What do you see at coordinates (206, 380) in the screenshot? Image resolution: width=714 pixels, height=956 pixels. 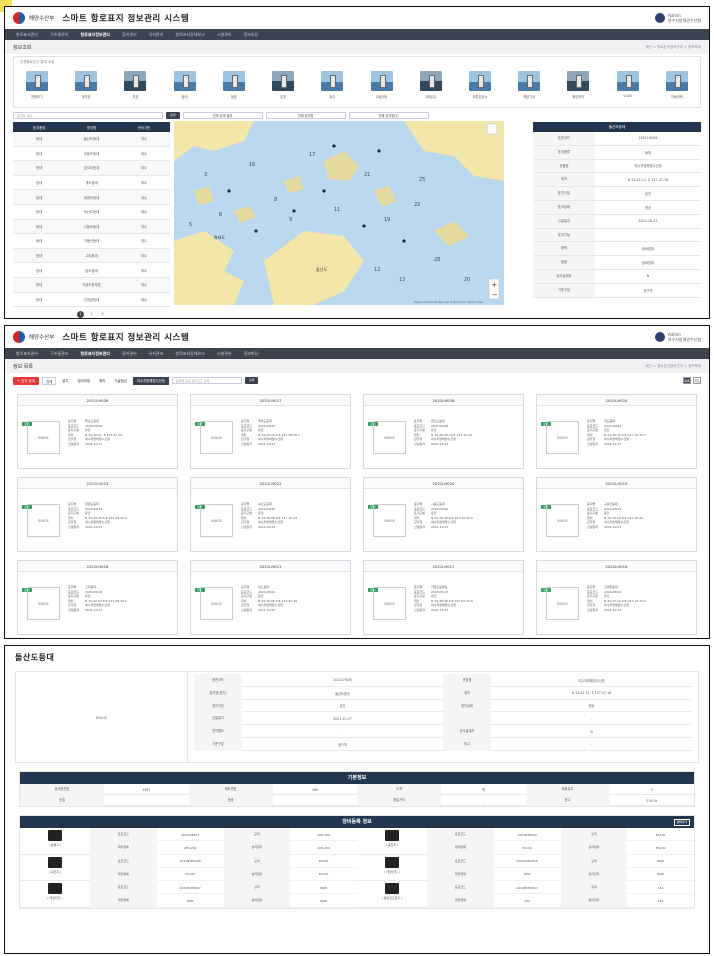 I see `list-search-input: 표지명 또는 표지코드 검색` at bounding box center [206, 380].